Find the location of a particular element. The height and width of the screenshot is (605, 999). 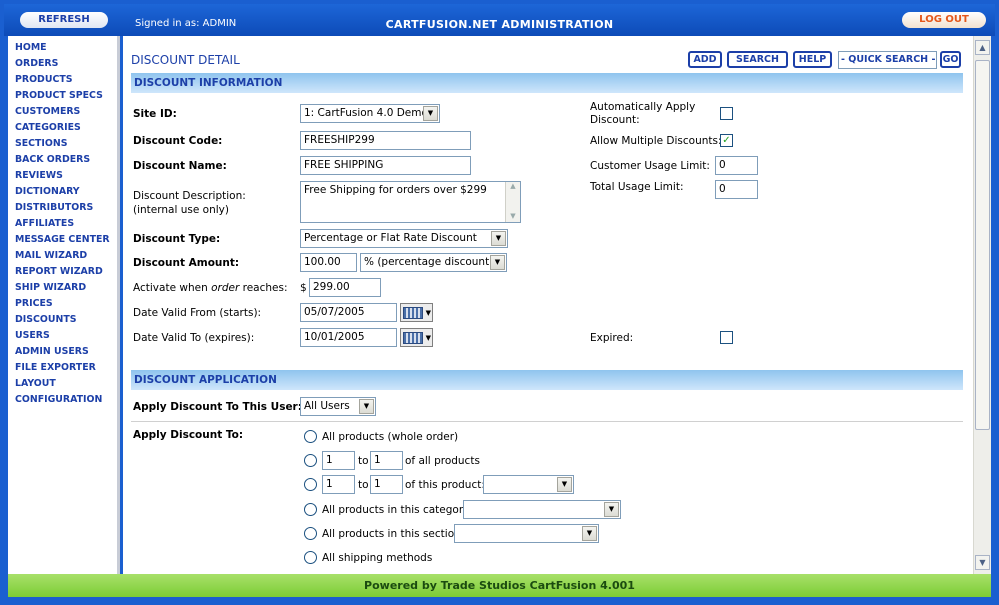

sidebar-item-products: PRODUCTS is located at coordinates (62, 82).